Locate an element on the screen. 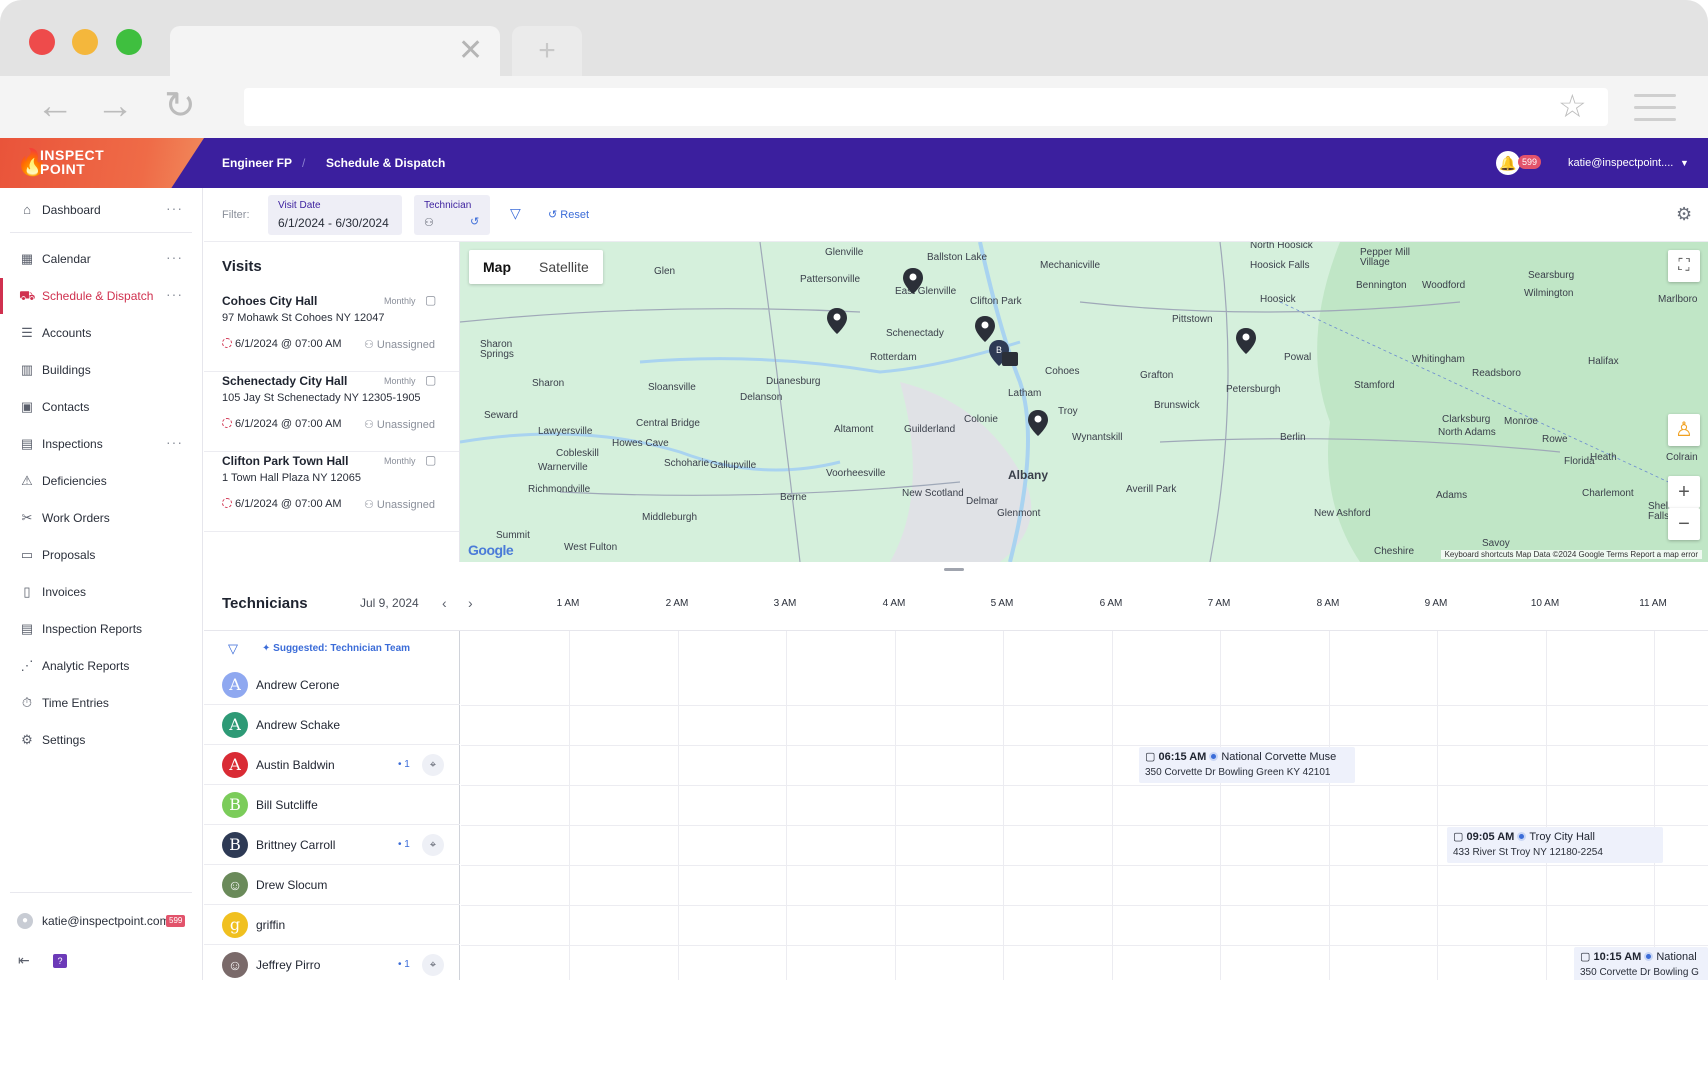  browser-tab is located at coordinates (335, 51).